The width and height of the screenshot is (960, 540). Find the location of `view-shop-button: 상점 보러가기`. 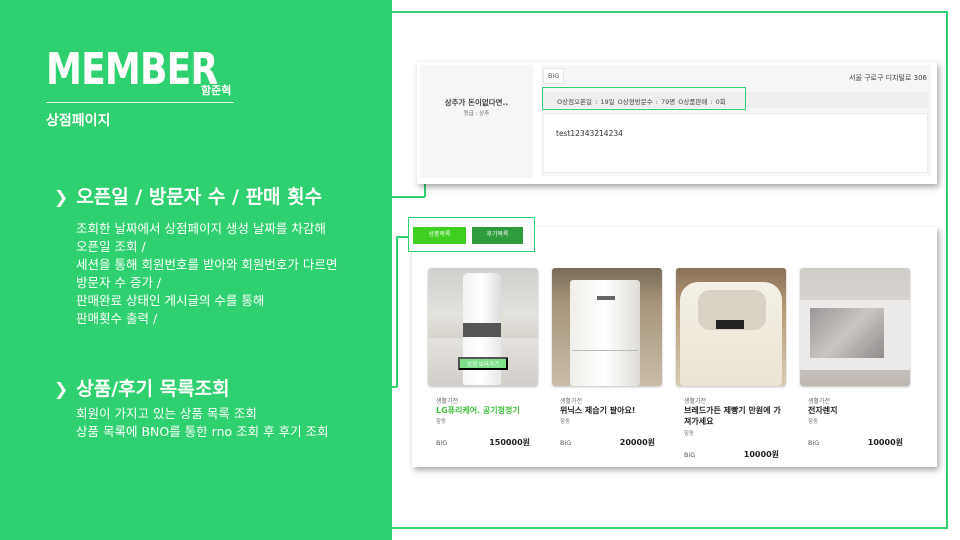

view-shop-button: 상점 보러가기 is located at coordinates (483, 363).